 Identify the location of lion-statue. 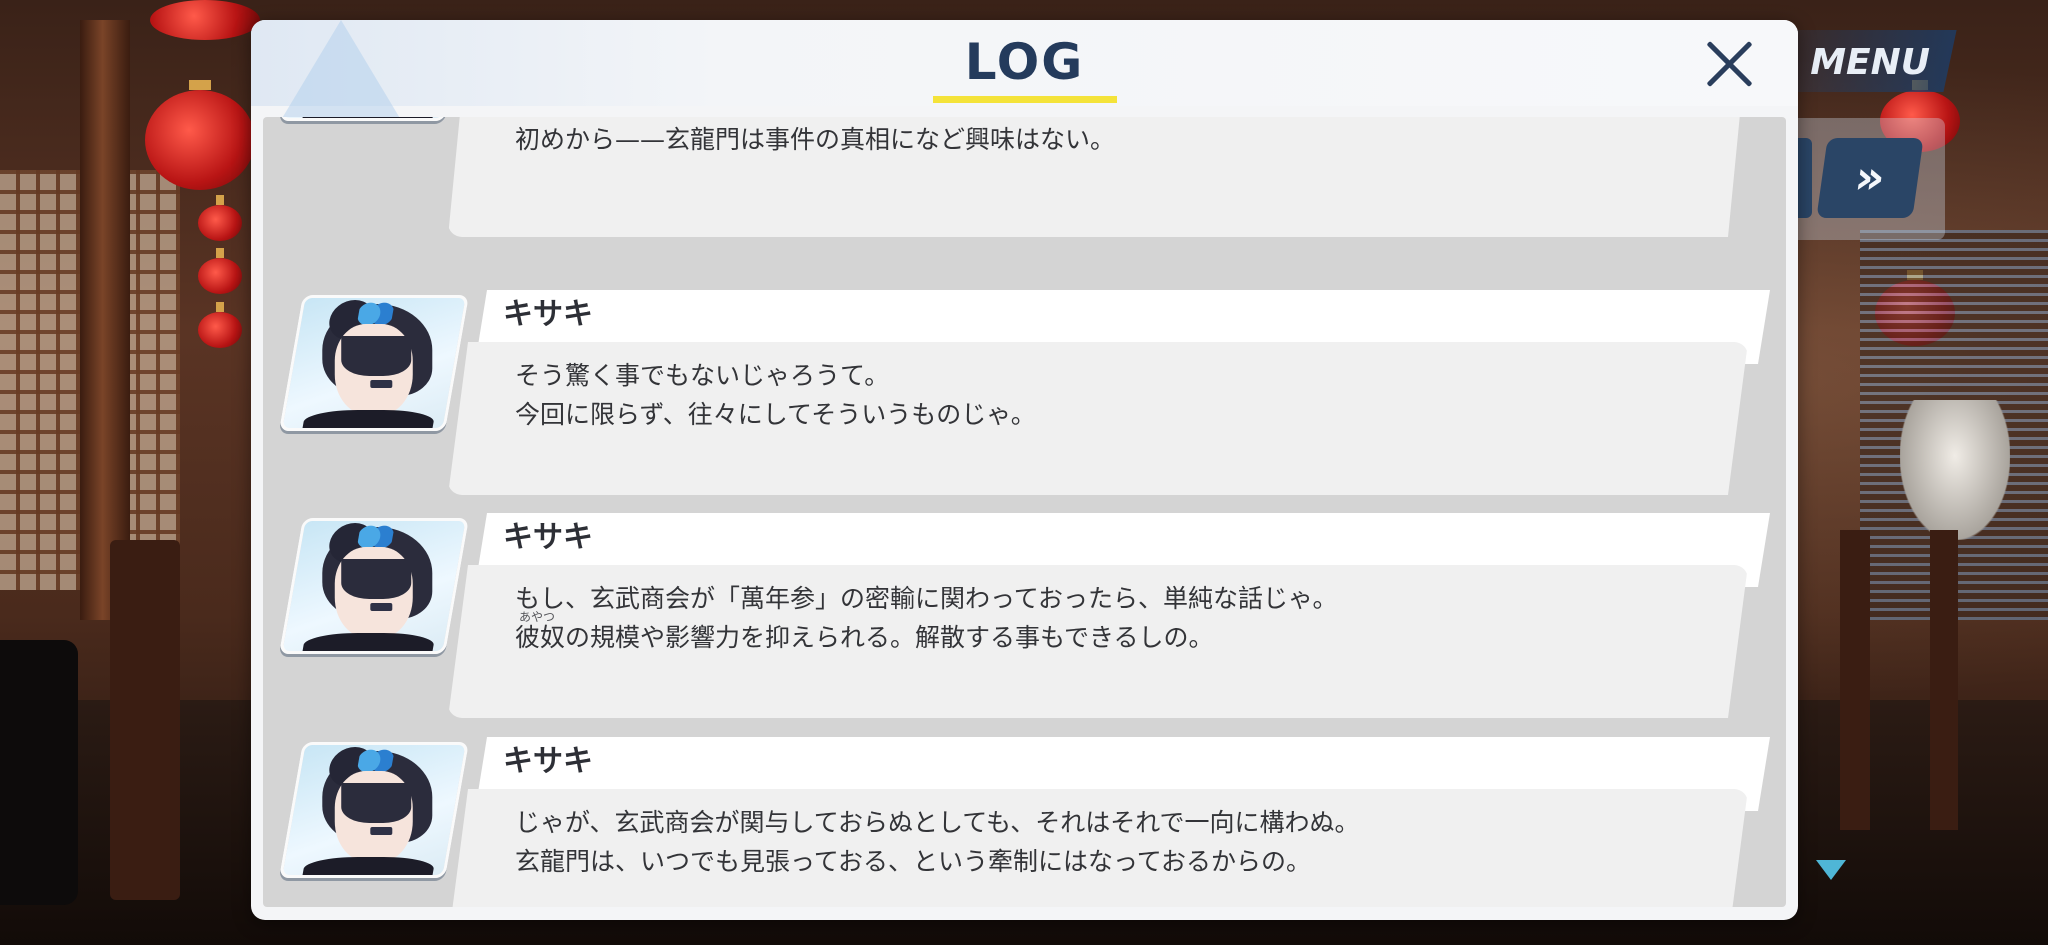
(1955, 470).